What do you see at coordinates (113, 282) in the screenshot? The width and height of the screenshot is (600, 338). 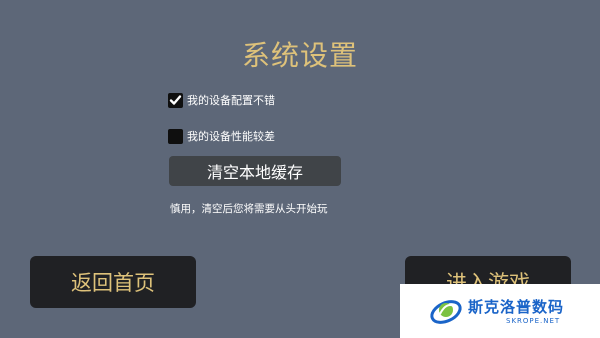 I see `back-home-button: 返回首页` at bounding box center [113, 282].